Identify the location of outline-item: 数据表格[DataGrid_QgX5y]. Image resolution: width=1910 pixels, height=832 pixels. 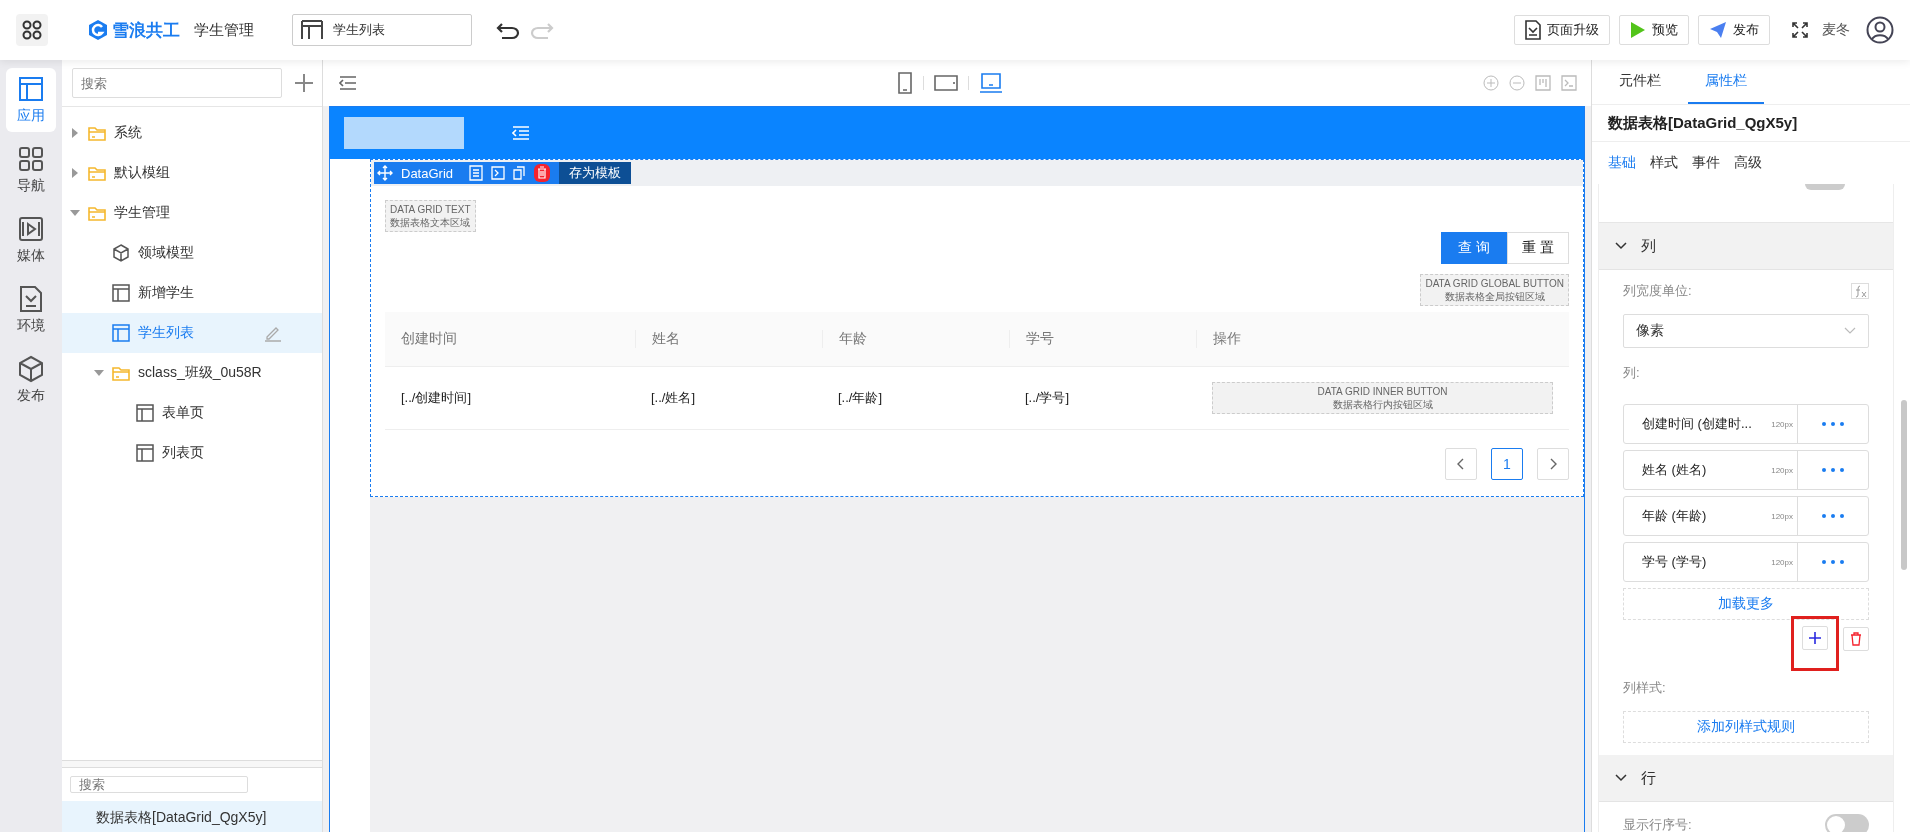
(192, 816).